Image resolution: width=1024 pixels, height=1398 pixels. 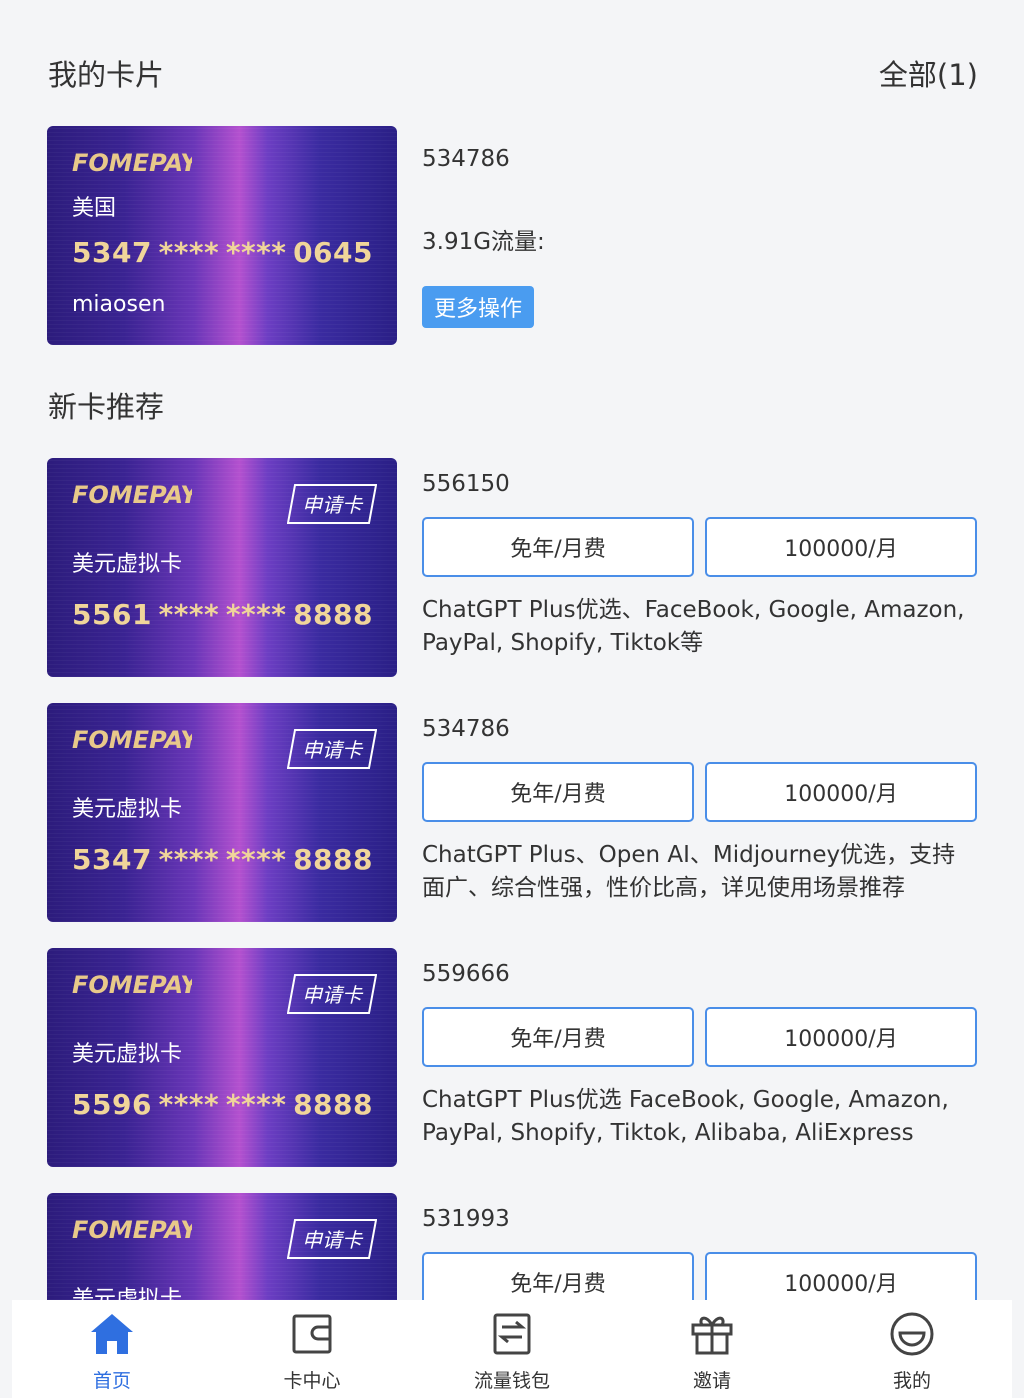 What do you see at coordinates (222, 1057) in the screenshot?
I see `recommend-card: FOMEPAY 申请卡 美元虚拟卡 5596 **** **** 8888` at bounding box center [222, 1057].